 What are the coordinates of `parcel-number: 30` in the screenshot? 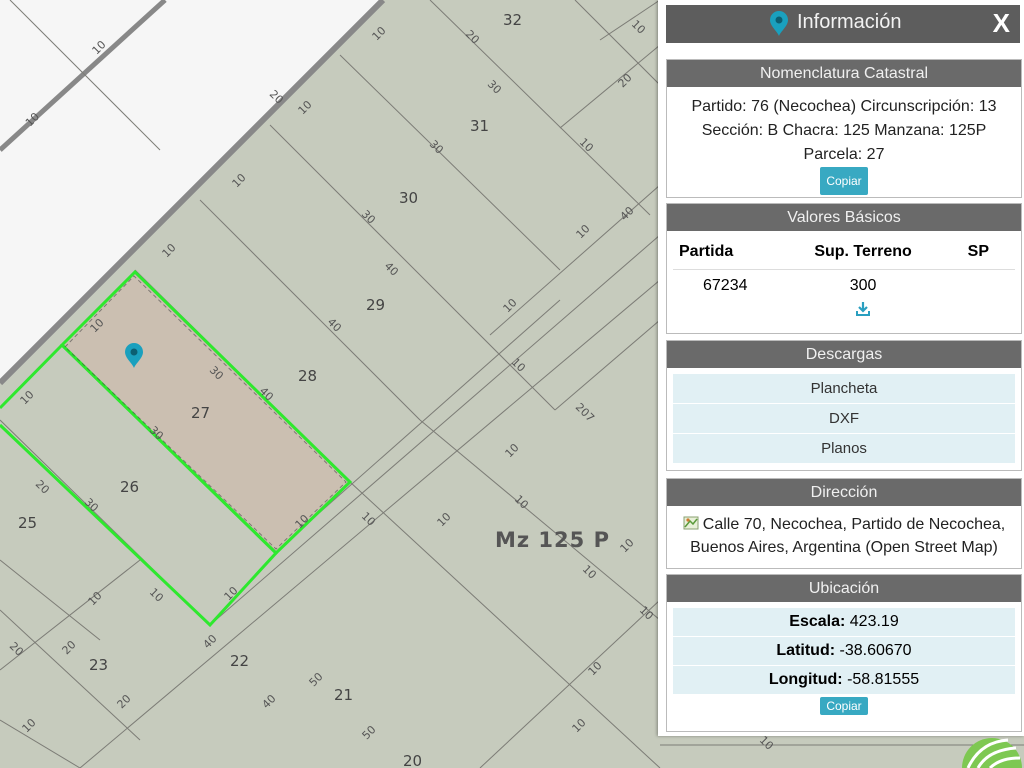 It's located at (408, 198).